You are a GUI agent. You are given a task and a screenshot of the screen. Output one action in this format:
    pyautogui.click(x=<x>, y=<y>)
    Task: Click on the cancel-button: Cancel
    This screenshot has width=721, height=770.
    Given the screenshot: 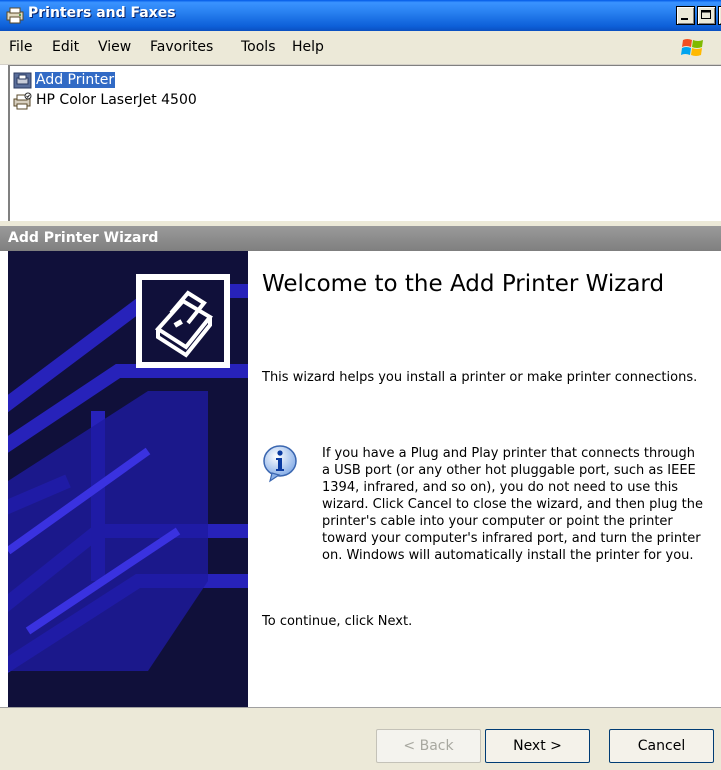 What is the action you would take?
    pyautogui.click(x=661, y=746)
    